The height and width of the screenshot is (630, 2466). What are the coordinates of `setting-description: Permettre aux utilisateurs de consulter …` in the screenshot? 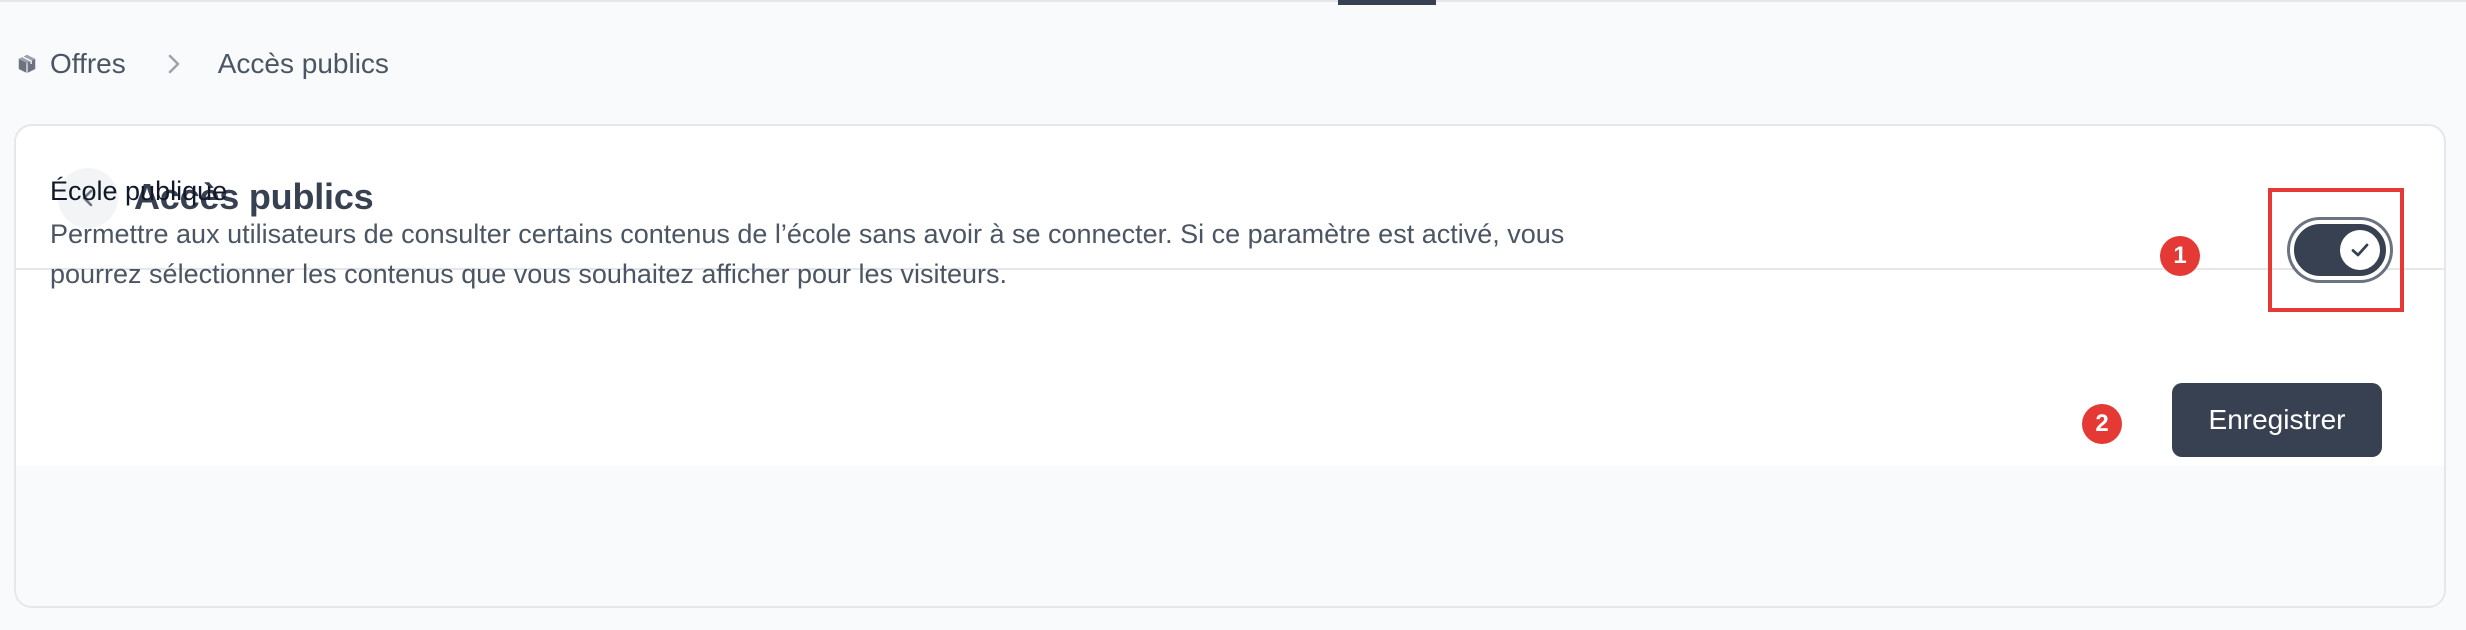 It's located at (807, 254).